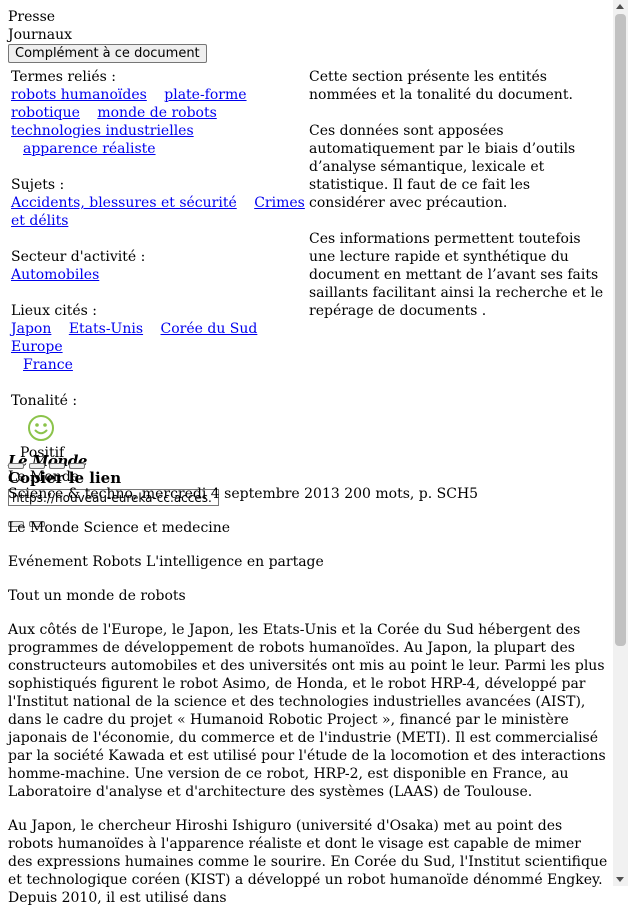  Describe the element at coordinates (620, 879) in the screenshot. I see `scroll-down-icon` at that location.